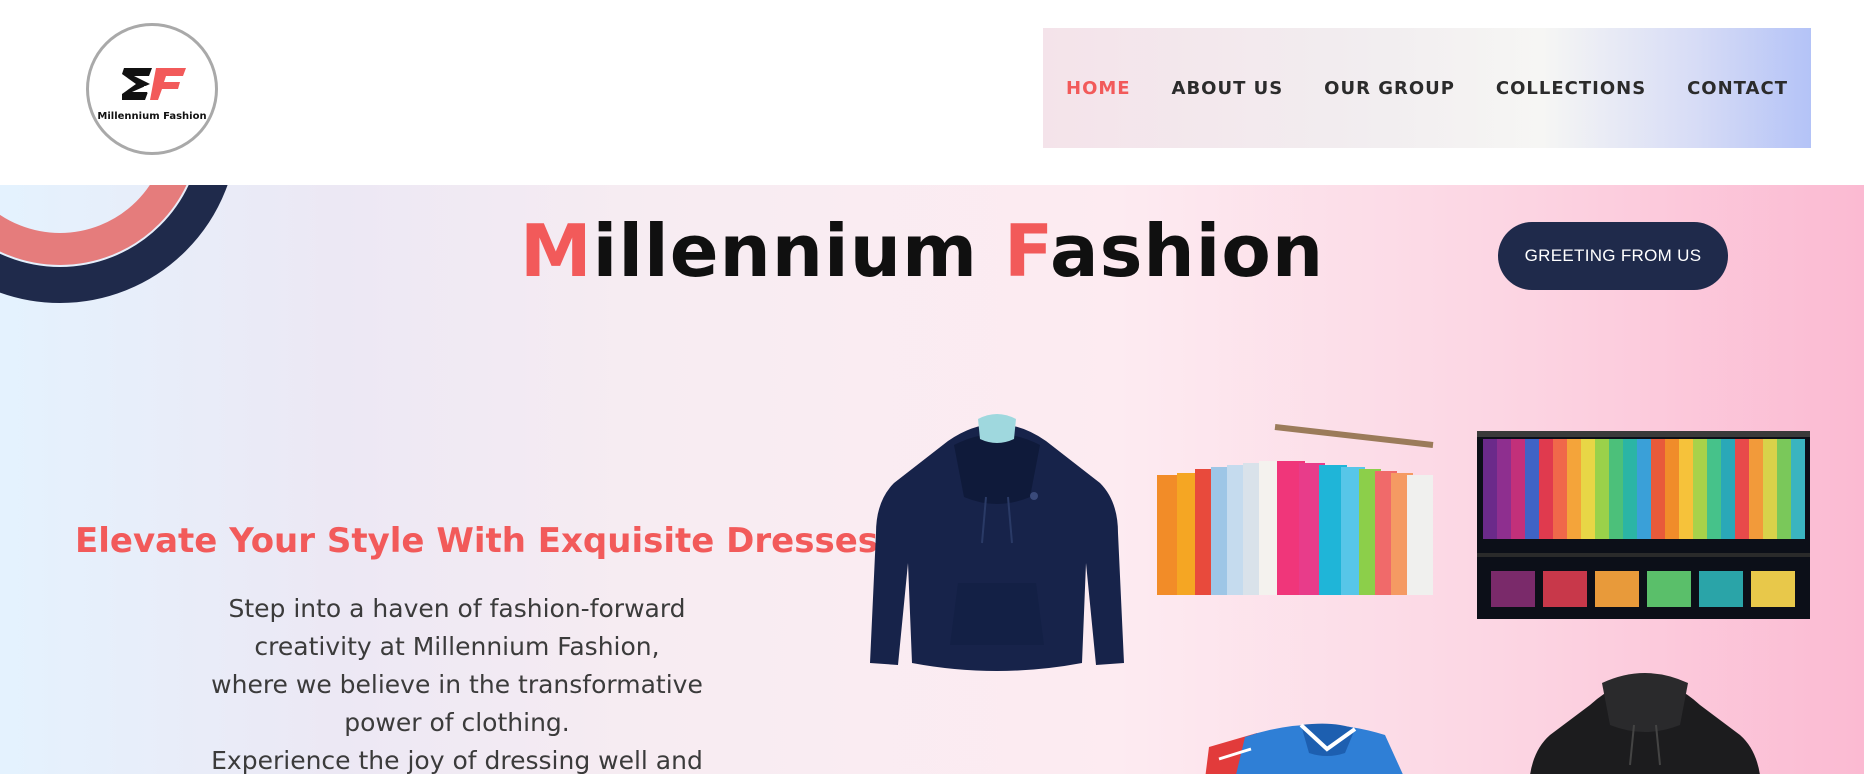 The width and height of the screenshot is (1864, 774). Describe the element at coordinates (1187, 251) in the screenshot. I see `title-word-ashion: ashion` at that location.